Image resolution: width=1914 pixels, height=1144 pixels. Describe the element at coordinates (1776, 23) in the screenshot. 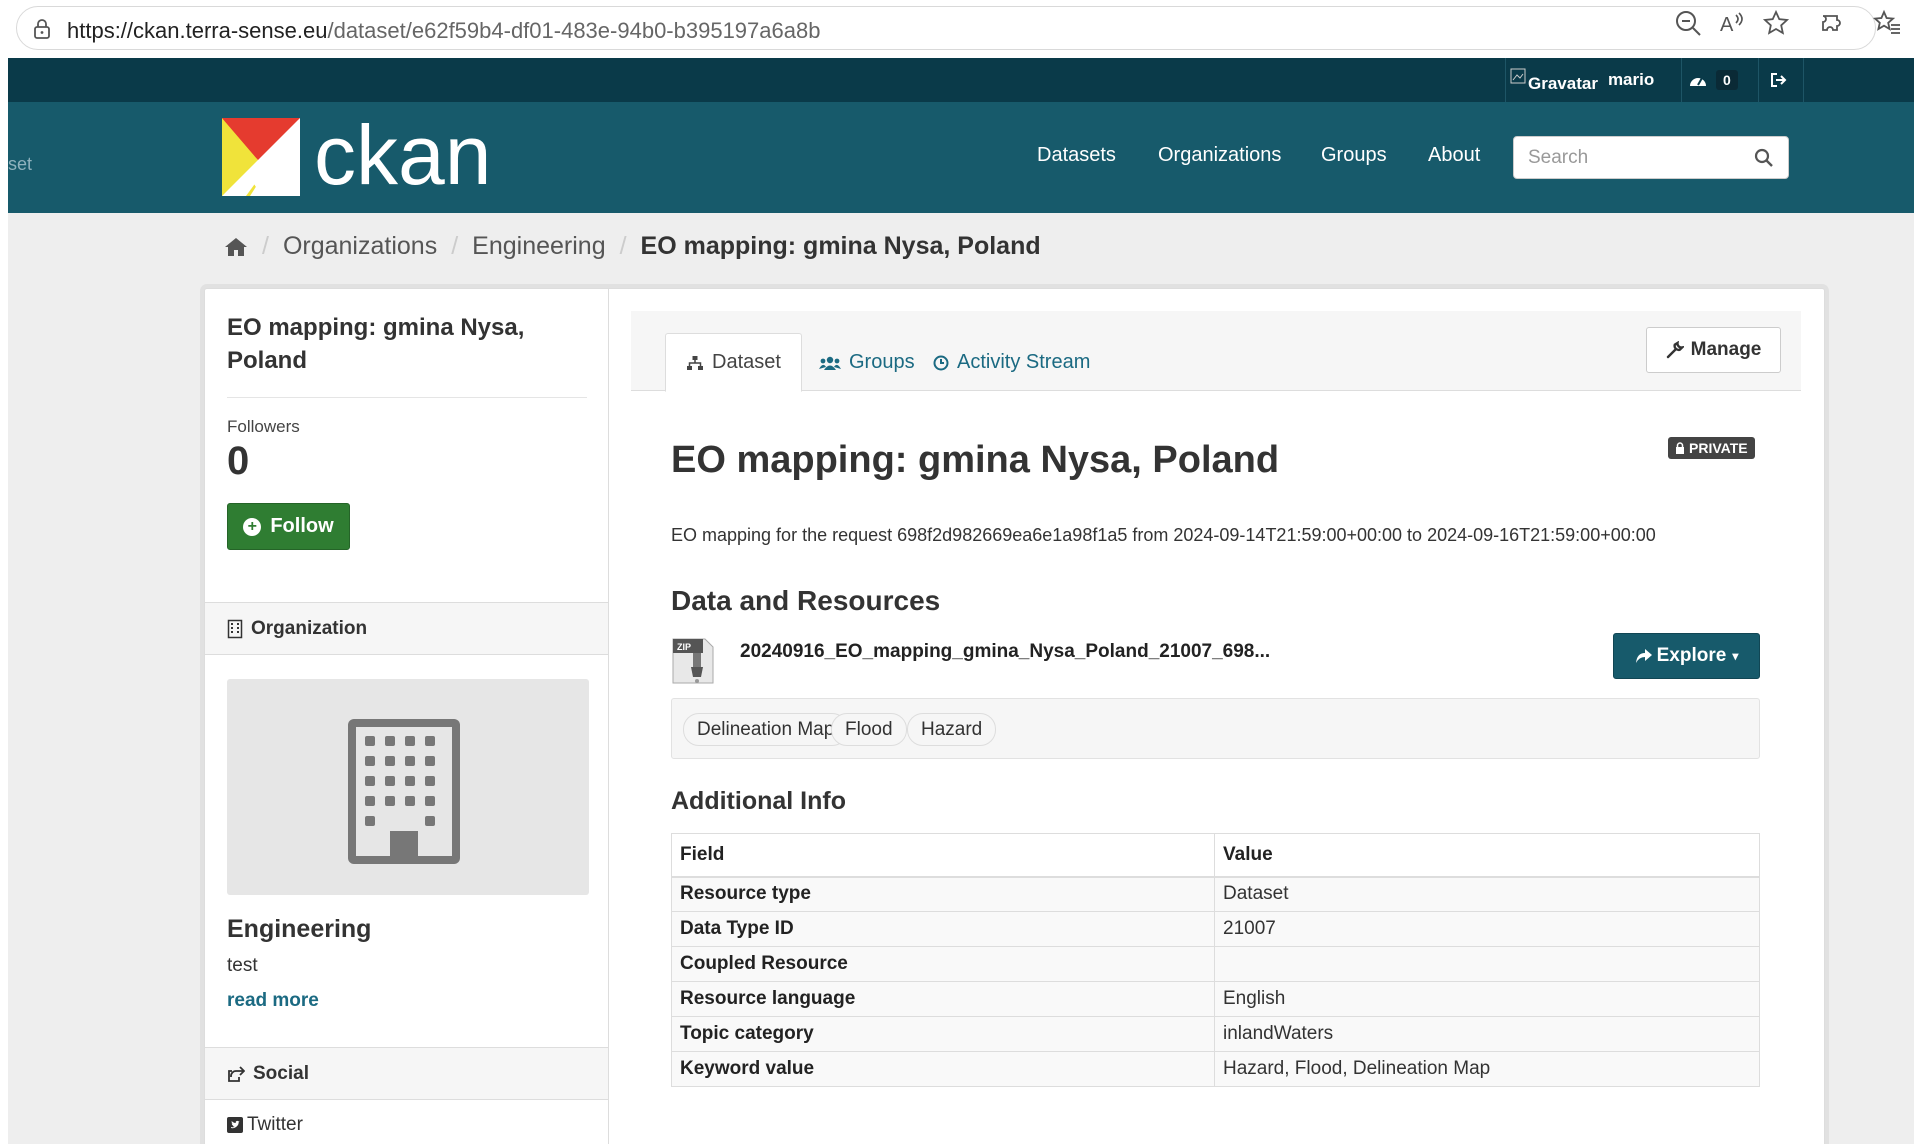

I see `favorite-star-icon` at that location.